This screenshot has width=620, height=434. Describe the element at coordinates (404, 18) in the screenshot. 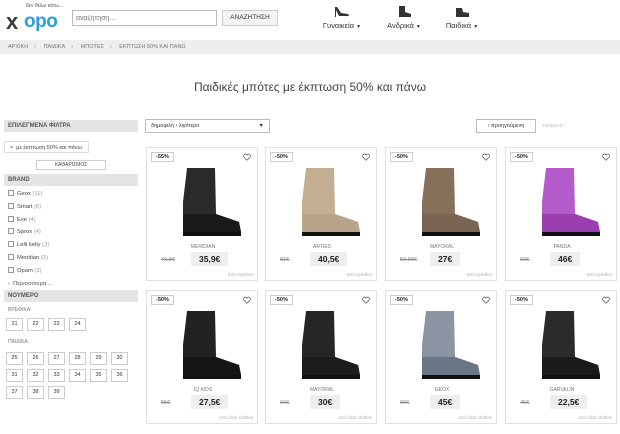

I see `nav-men: Ανδρικά ▼` at that location.